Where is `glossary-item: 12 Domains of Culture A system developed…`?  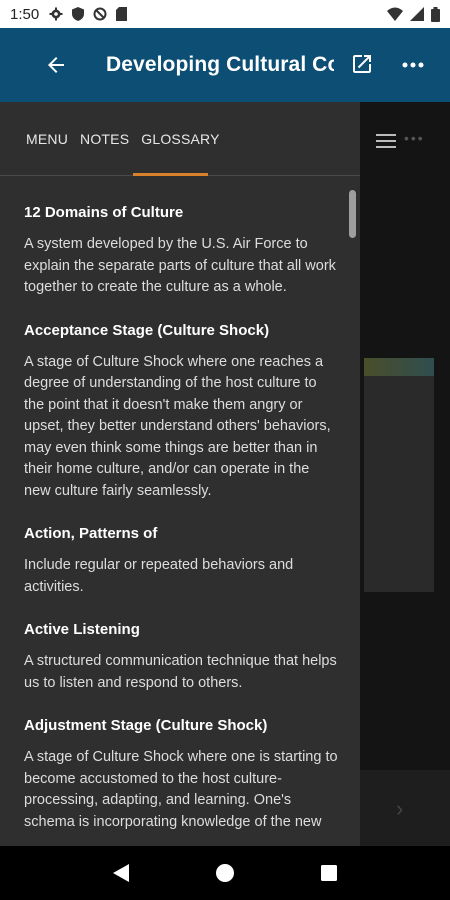 glossary-item: 12 Domains of Culture A system developed… is located at coordinates (181, 251).